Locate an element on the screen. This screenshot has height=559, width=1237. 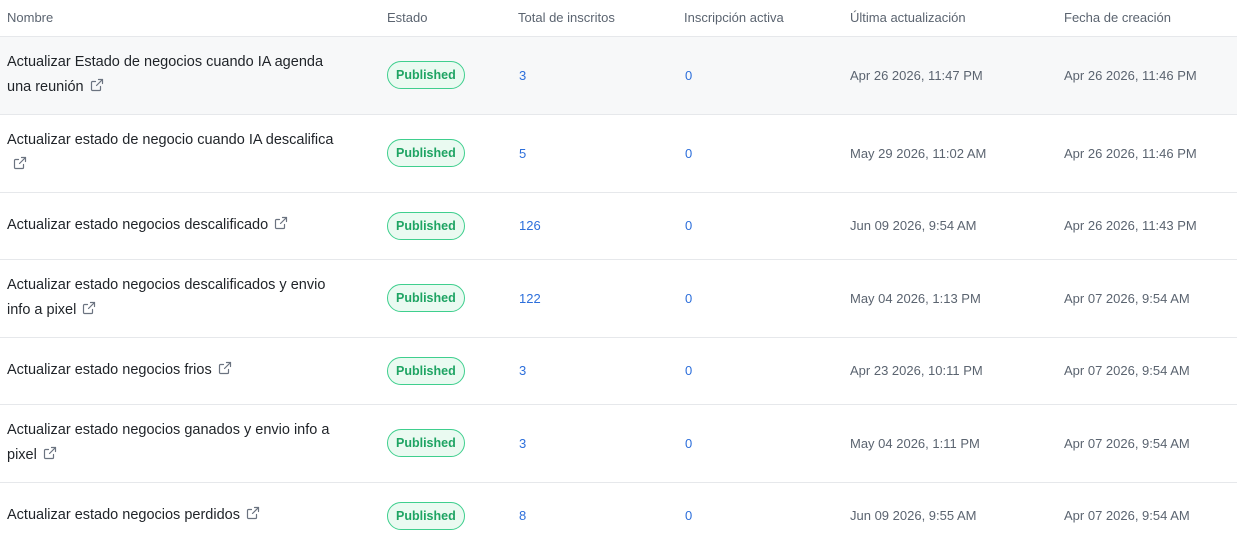
column-header-total: Total de inscritos is located at coordinates (594, 18).